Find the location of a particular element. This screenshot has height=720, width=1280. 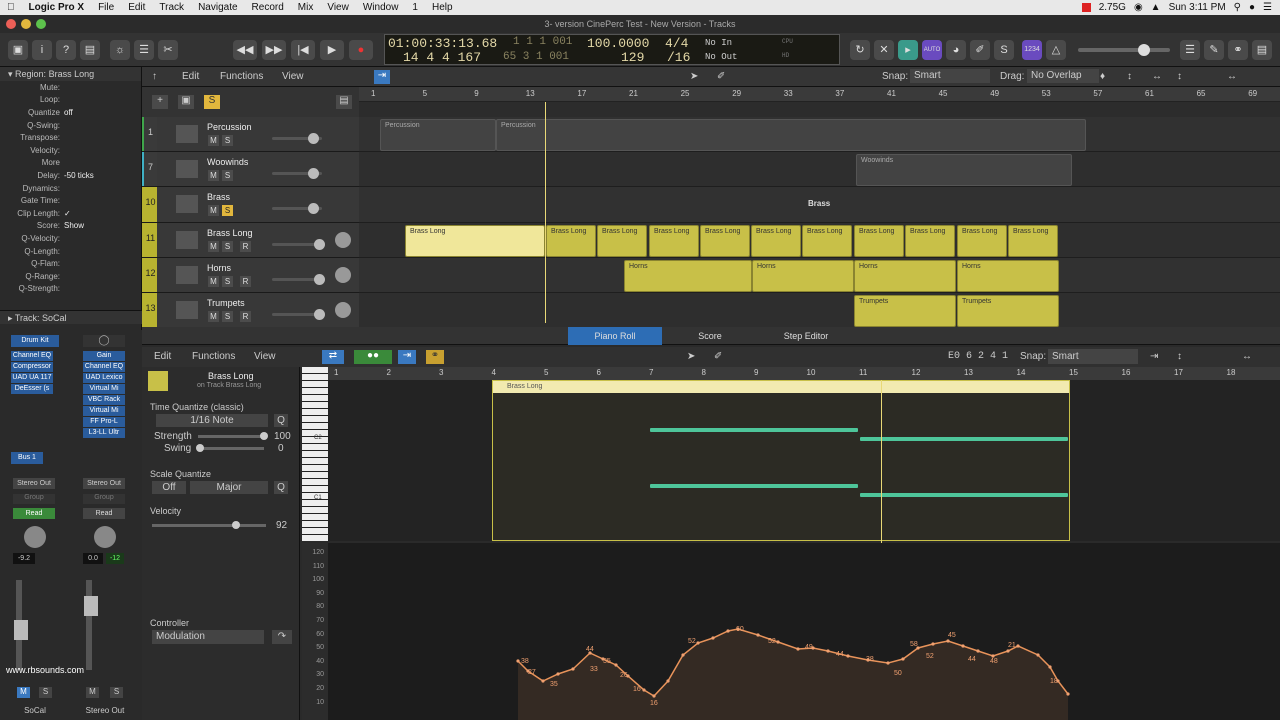

editor-ruler-bar: 4 is located at coordinates (494, 372).